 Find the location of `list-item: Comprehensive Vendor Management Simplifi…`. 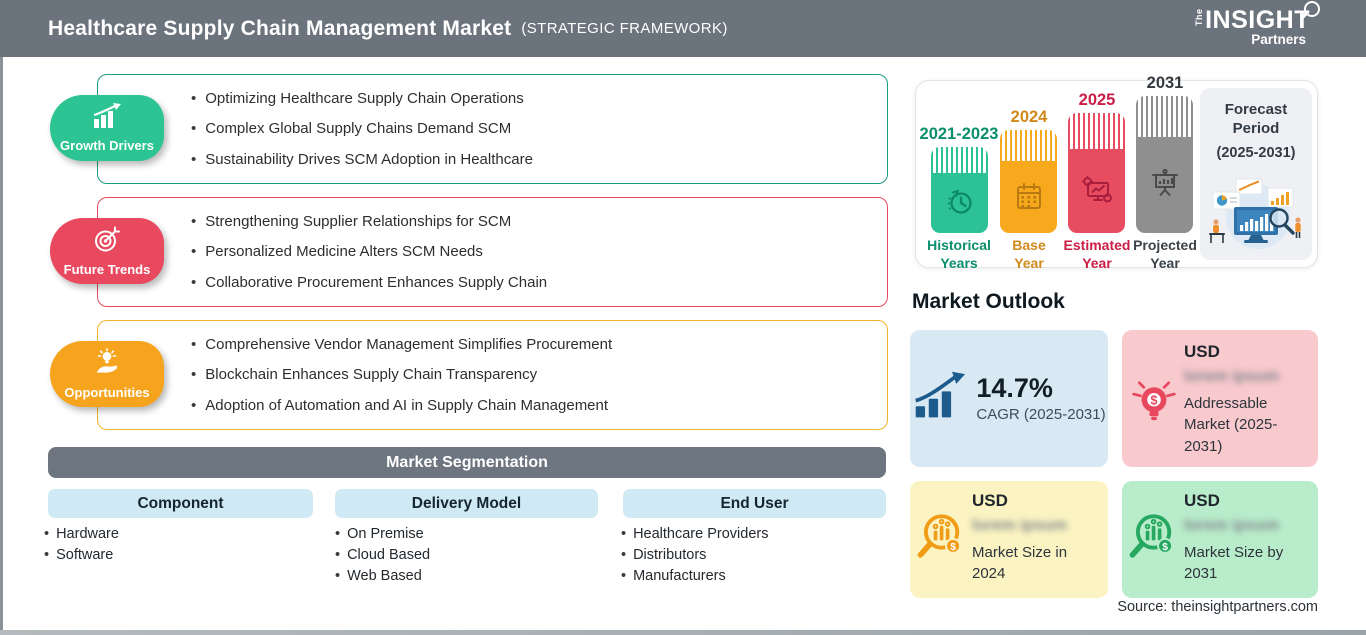

list-item: Comprehensive Vendor Management Simplifi… is located at coordinates (529, 344).